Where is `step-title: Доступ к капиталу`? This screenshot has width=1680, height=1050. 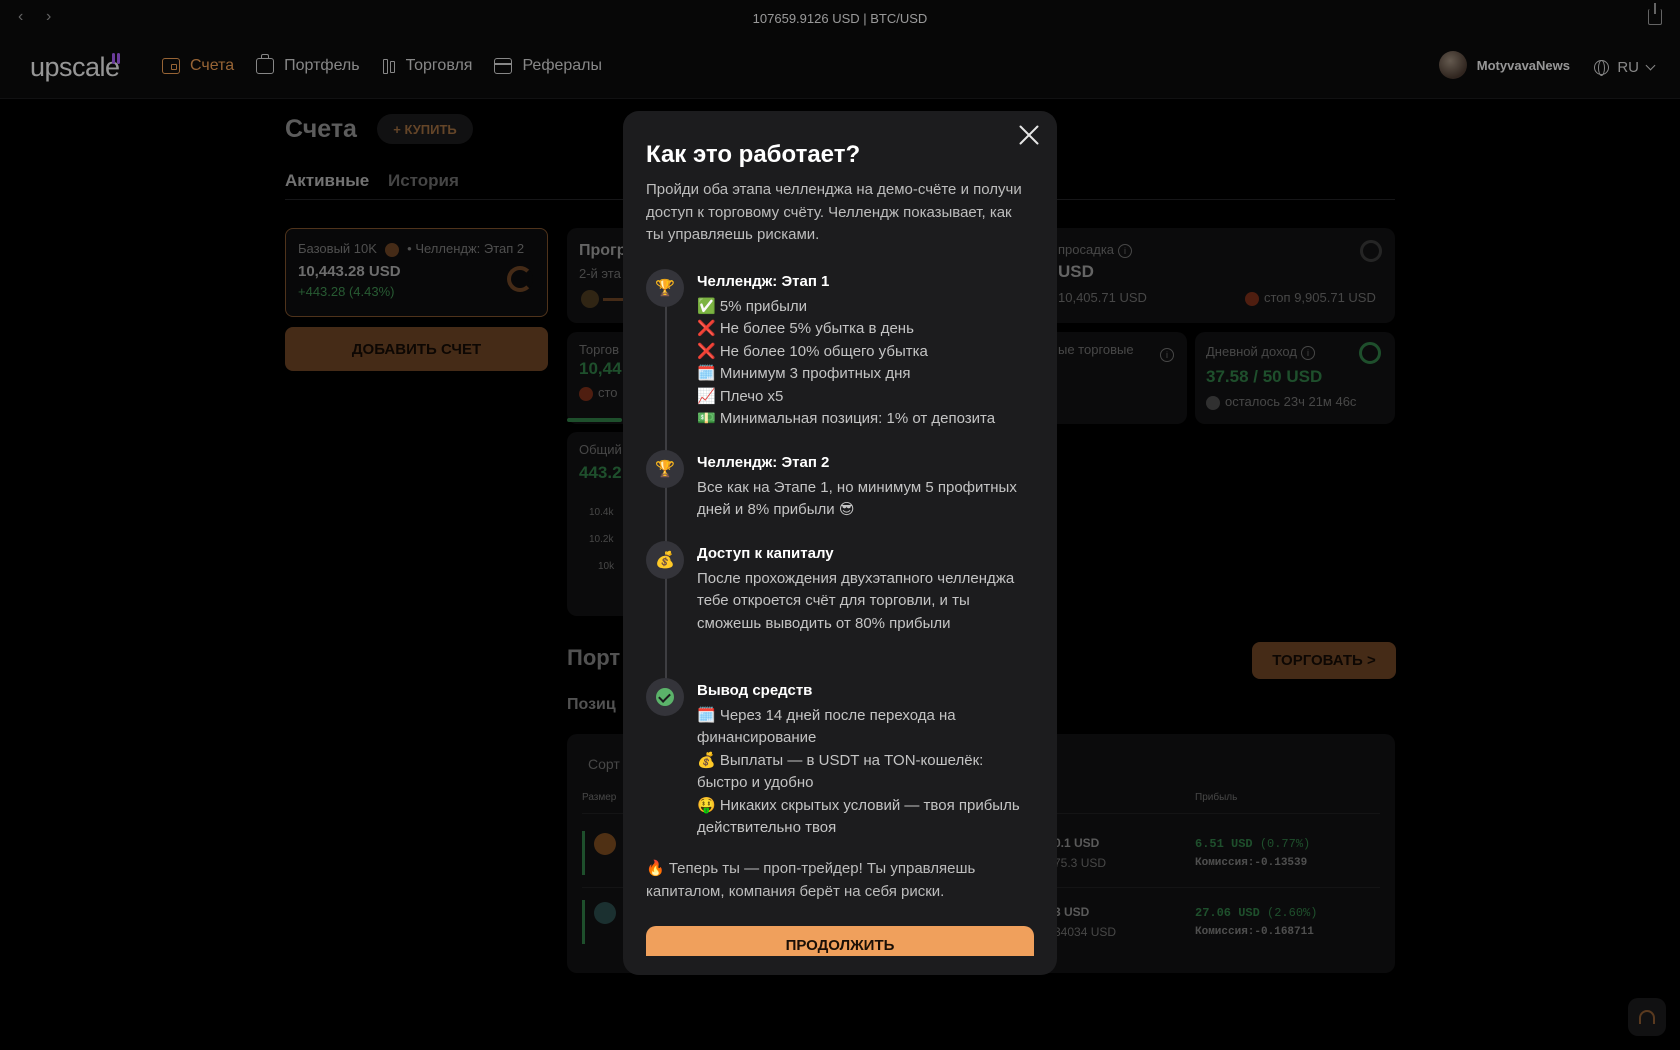 step-title: Доступ к капиталу is located at coordinates (765, 553).